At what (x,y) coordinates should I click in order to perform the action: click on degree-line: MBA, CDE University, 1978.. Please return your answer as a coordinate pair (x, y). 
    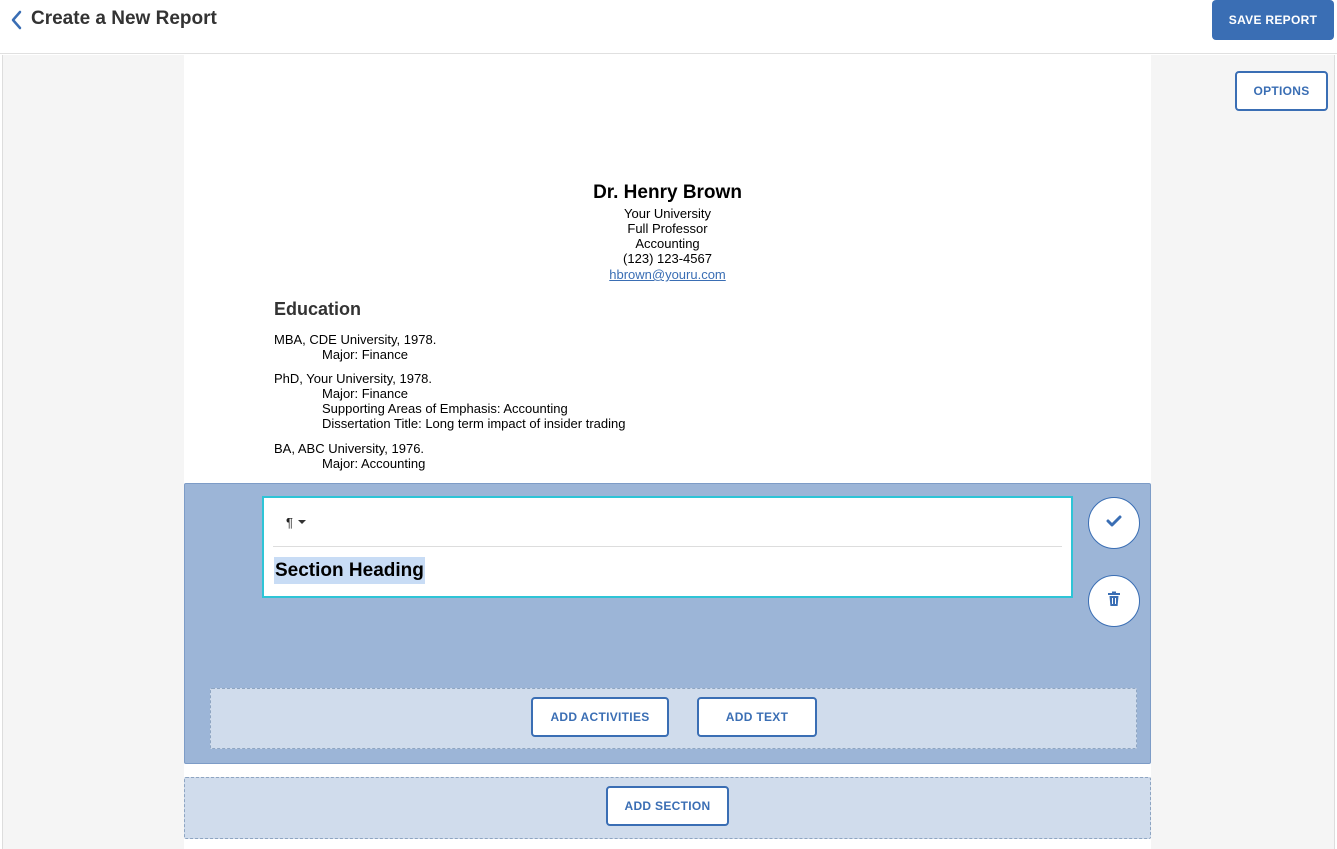
    Looking at the image, I should click on (355, 339).